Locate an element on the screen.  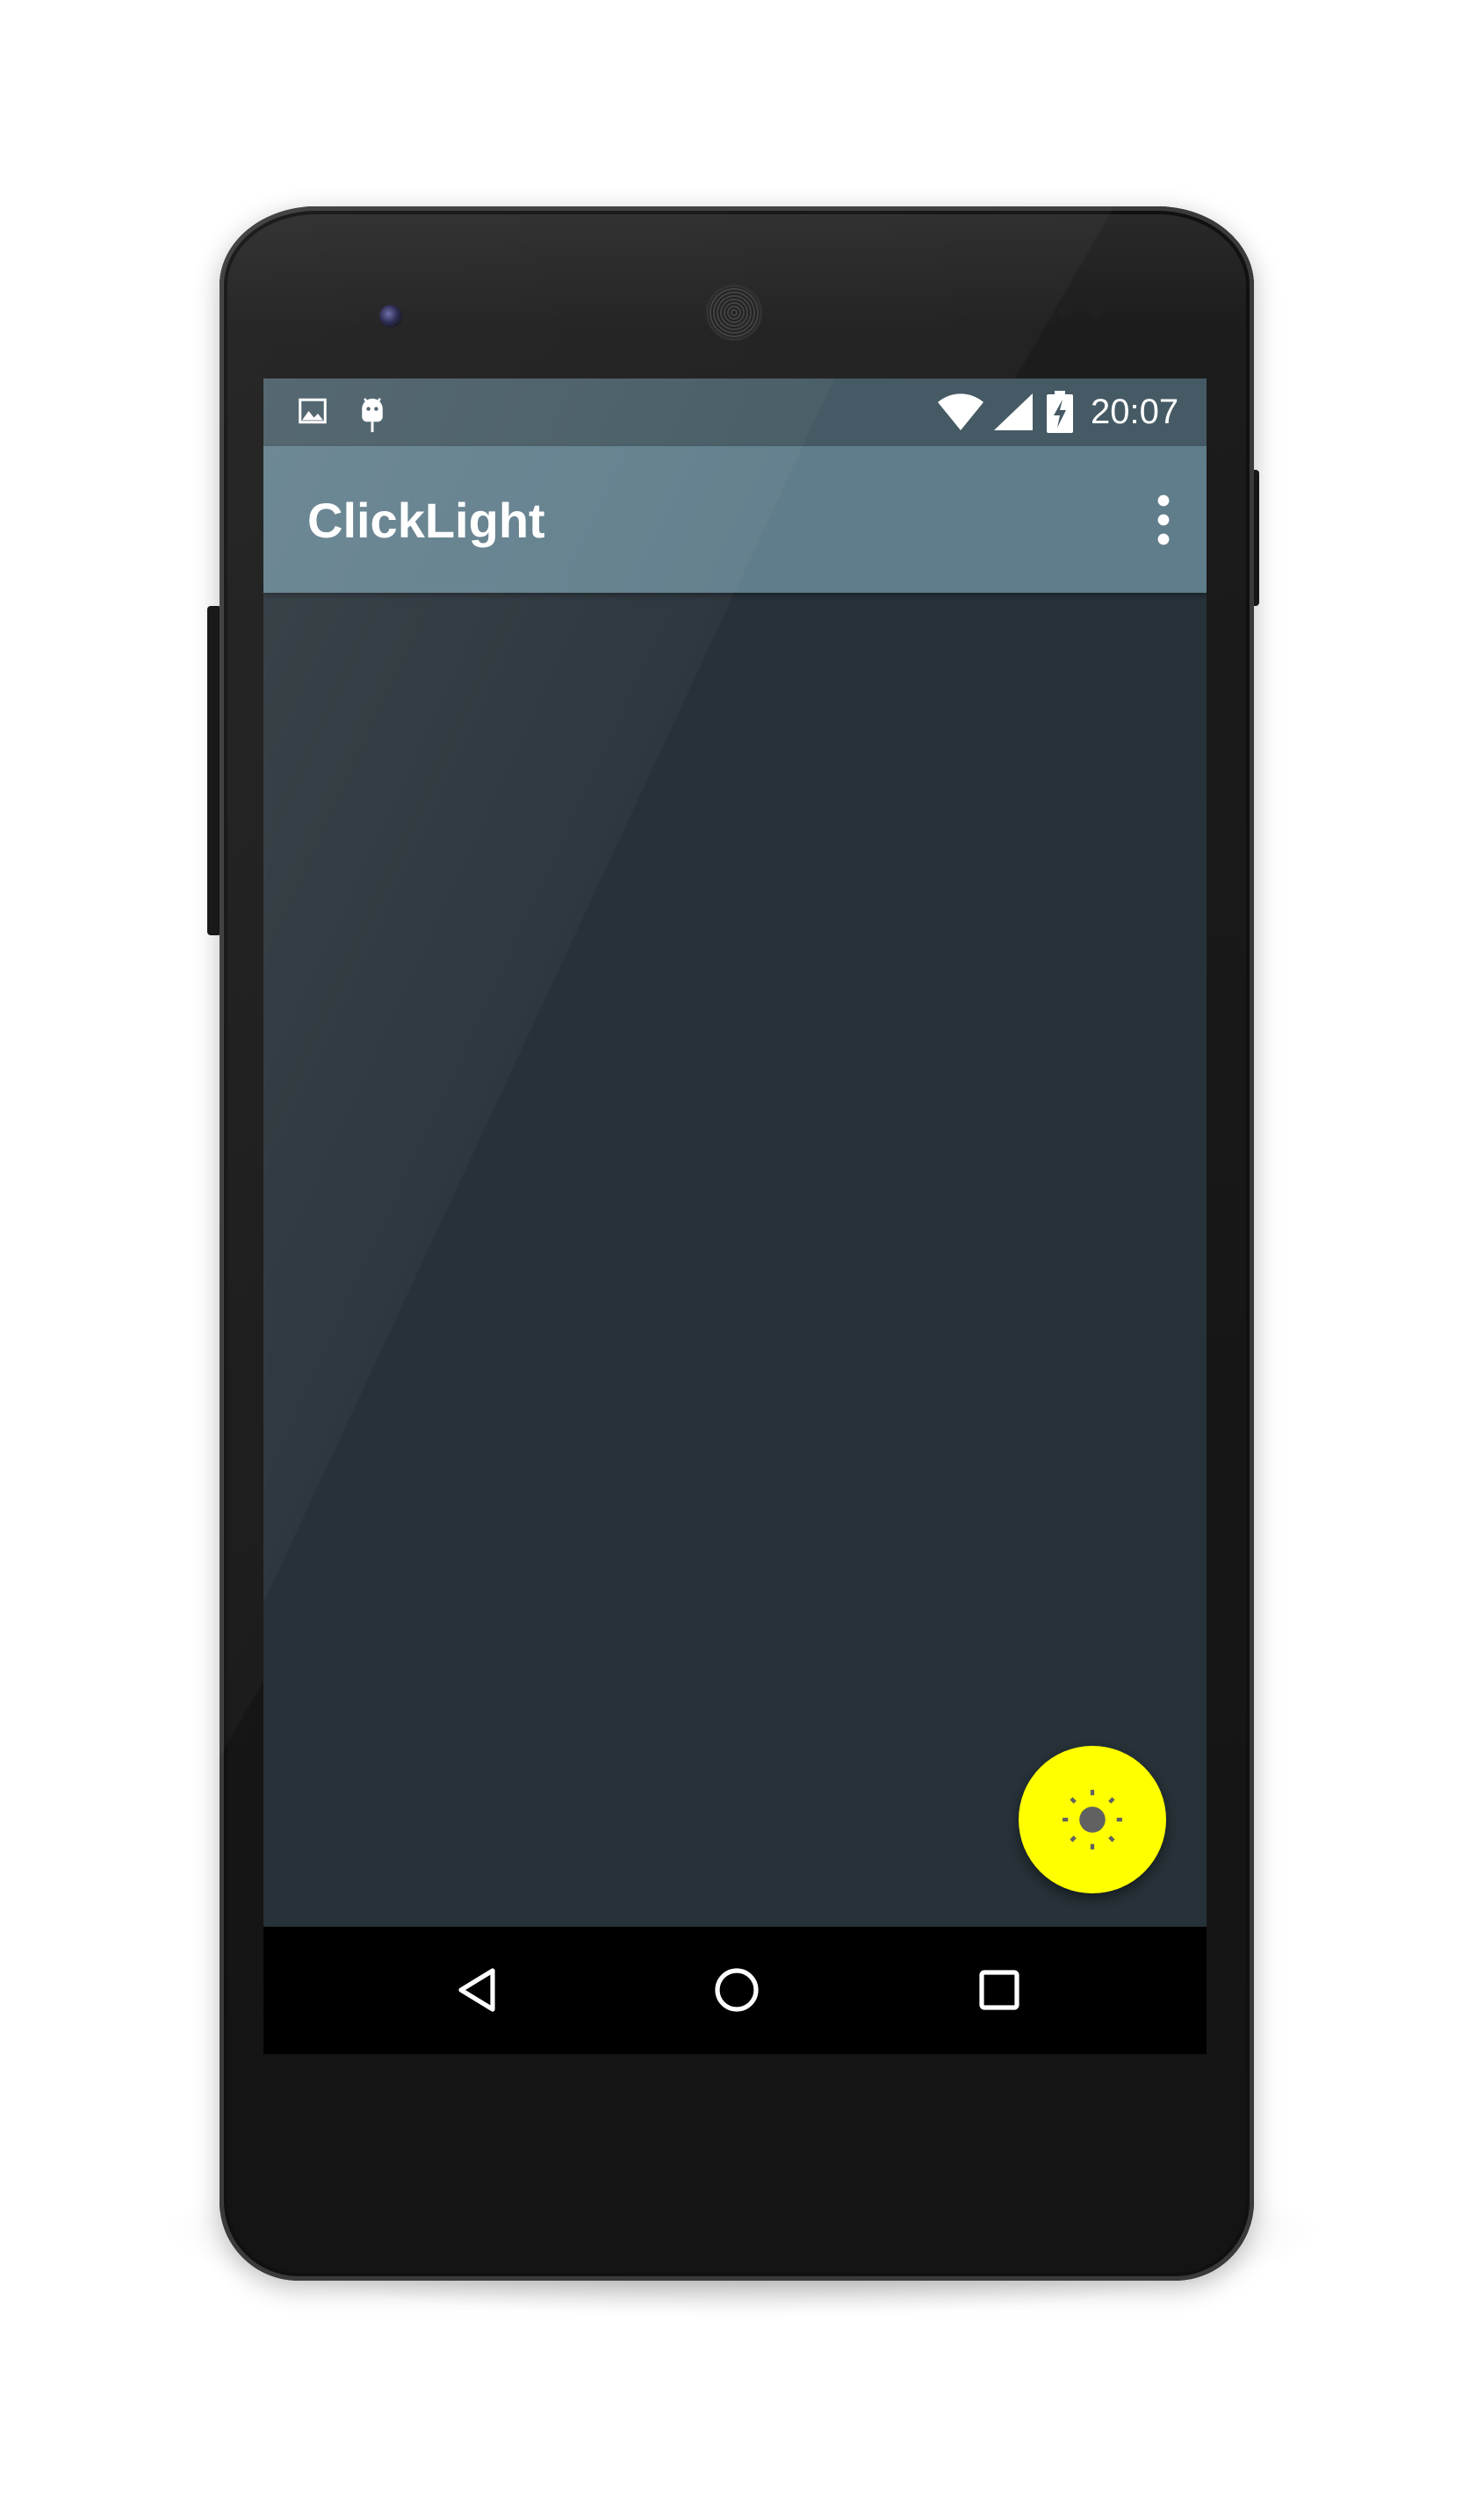
more-vert-icon is located at coordinates (1163, 520).